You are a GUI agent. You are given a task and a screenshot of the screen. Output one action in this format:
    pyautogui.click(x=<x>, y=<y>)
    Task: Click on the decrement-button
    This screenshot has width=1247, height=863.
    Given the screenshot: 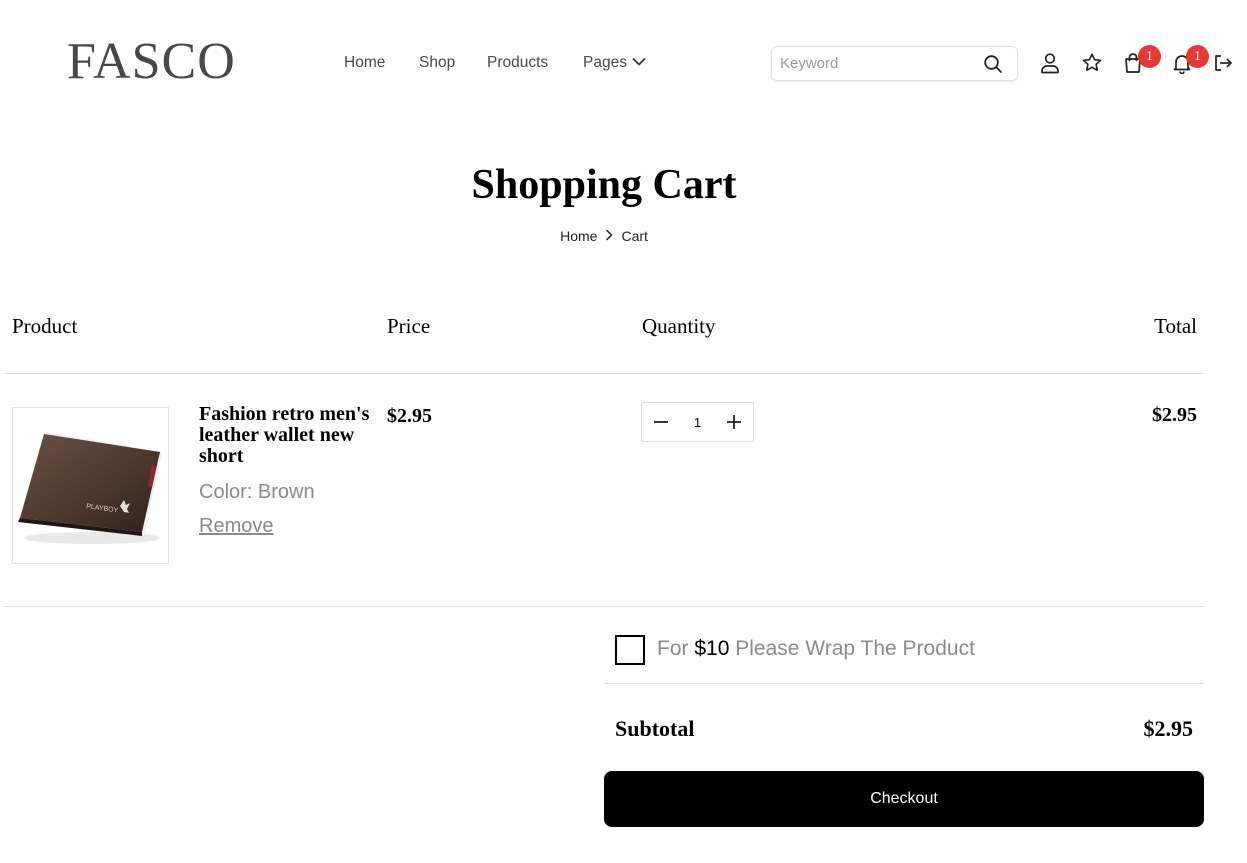 What is the action you would take?
    pyautogui.click(x=661, y=422)
    